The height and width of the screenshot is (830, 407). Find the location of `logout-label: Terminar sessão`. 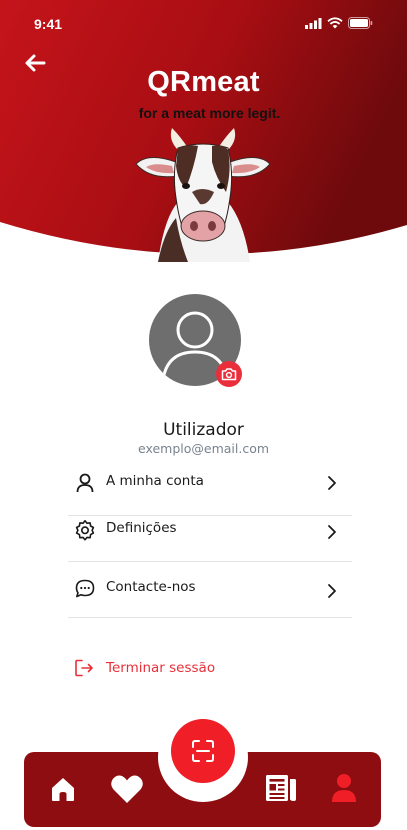

logout-label: Terminar sessão is located at coordinates (161, 668).